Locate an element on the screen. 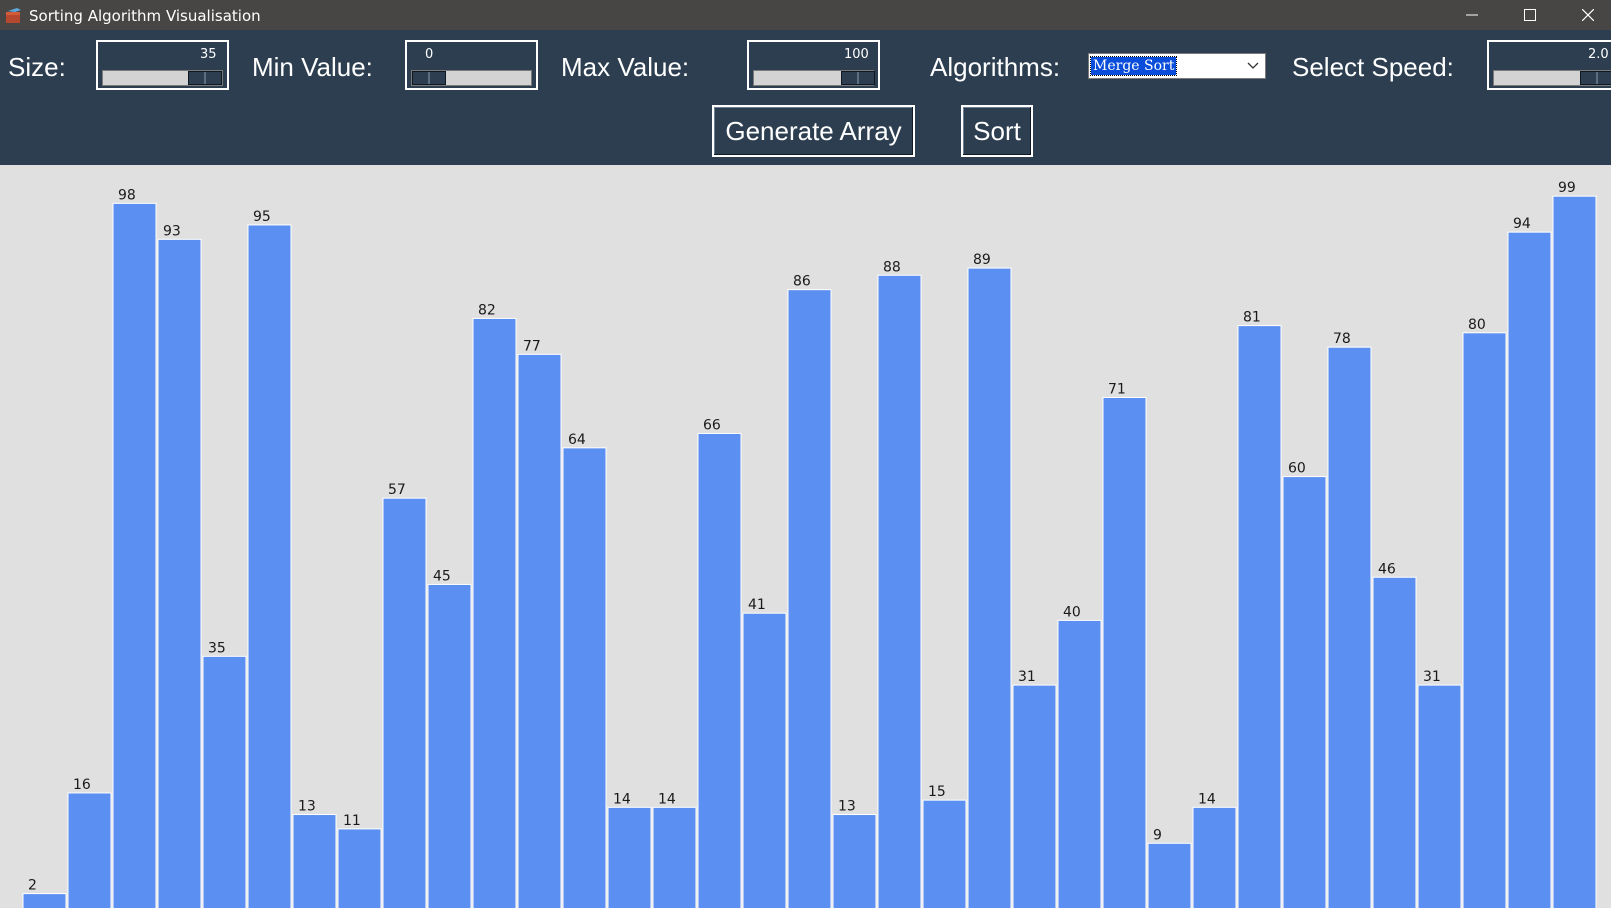  bar-value-label: 93 is located at coordinates (172, 231).